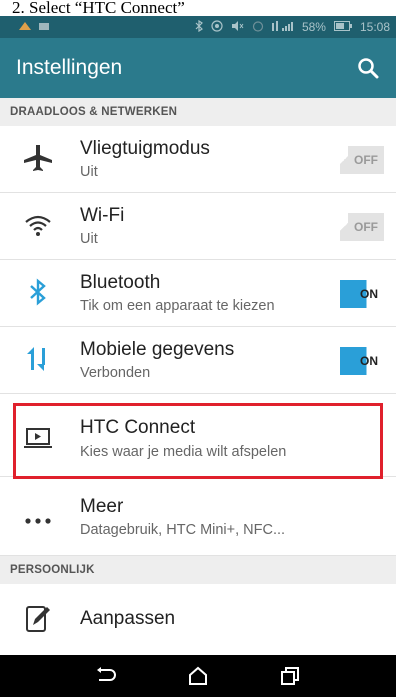  I want to click on battery-icon, so click(342, 27).